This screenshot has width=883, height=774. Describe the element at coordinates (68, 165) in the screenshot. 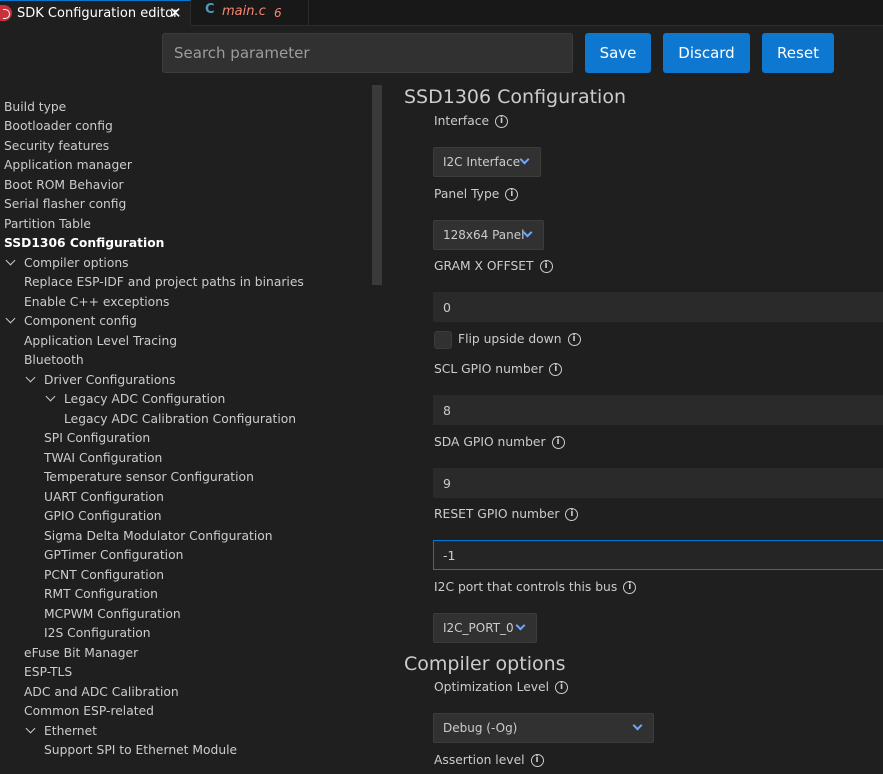

I see `sidebar-item-application-manager: Application manager` at that location.